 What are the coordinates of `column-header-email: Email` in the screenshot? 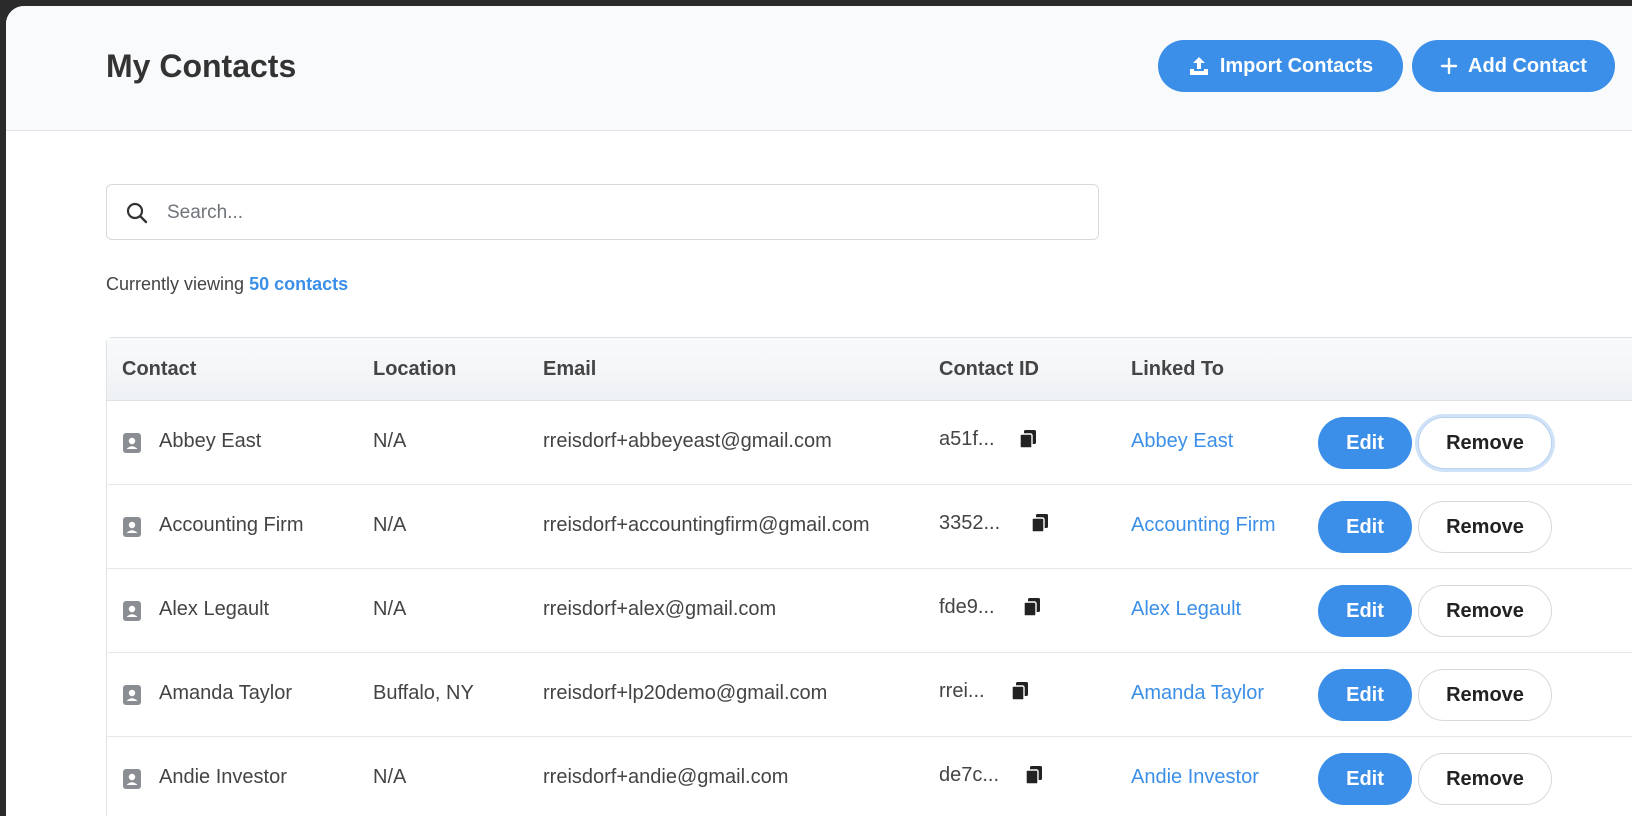 It's located at (570, 369).